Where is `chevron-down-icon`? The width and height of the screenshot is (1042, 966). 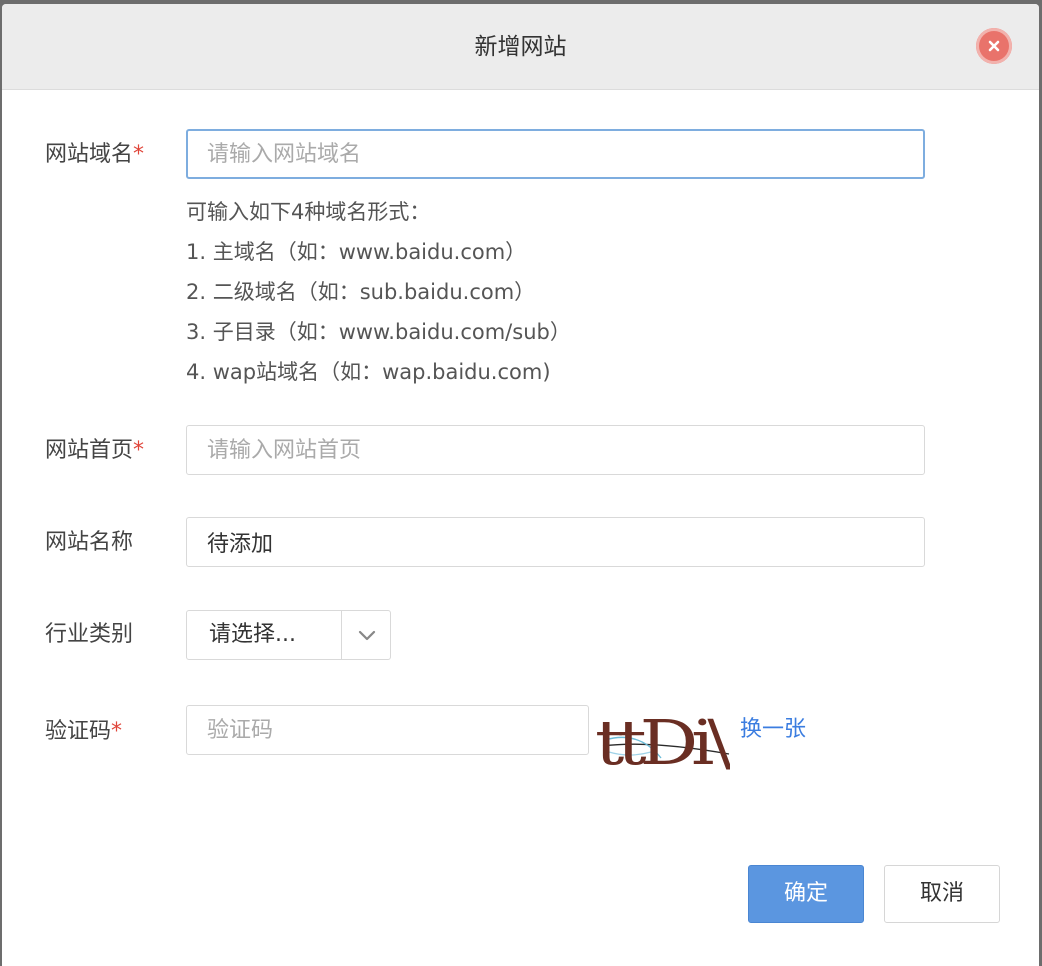
chevron-down-icon is located at coordinates (367, 635).